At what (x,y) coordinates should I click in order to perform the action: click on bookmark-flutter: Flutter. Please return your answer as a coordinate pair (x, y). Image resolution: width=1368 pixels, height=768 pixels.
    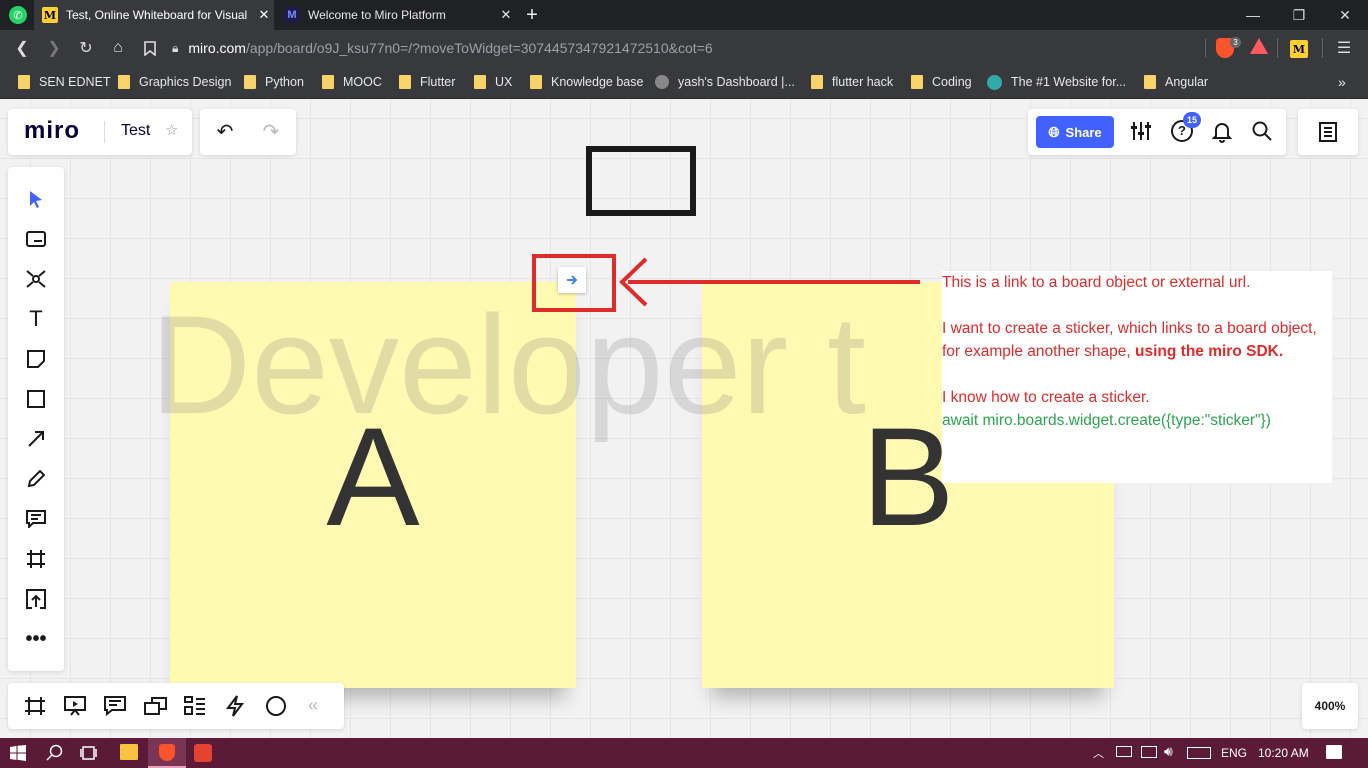
    Looking at the image, I should click on (427, 82).